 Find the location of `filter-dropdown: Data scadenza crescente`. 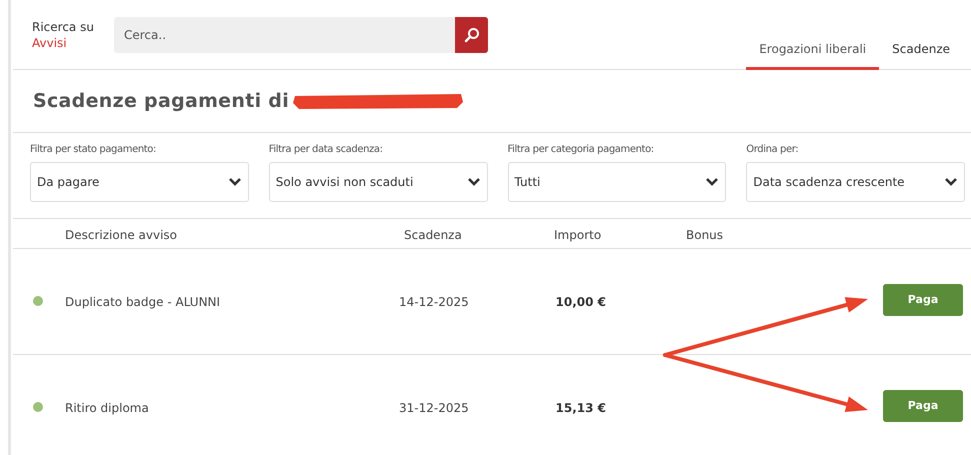

filter-dropdown: Data scadenza crescente is located at coordinates (855, 182).